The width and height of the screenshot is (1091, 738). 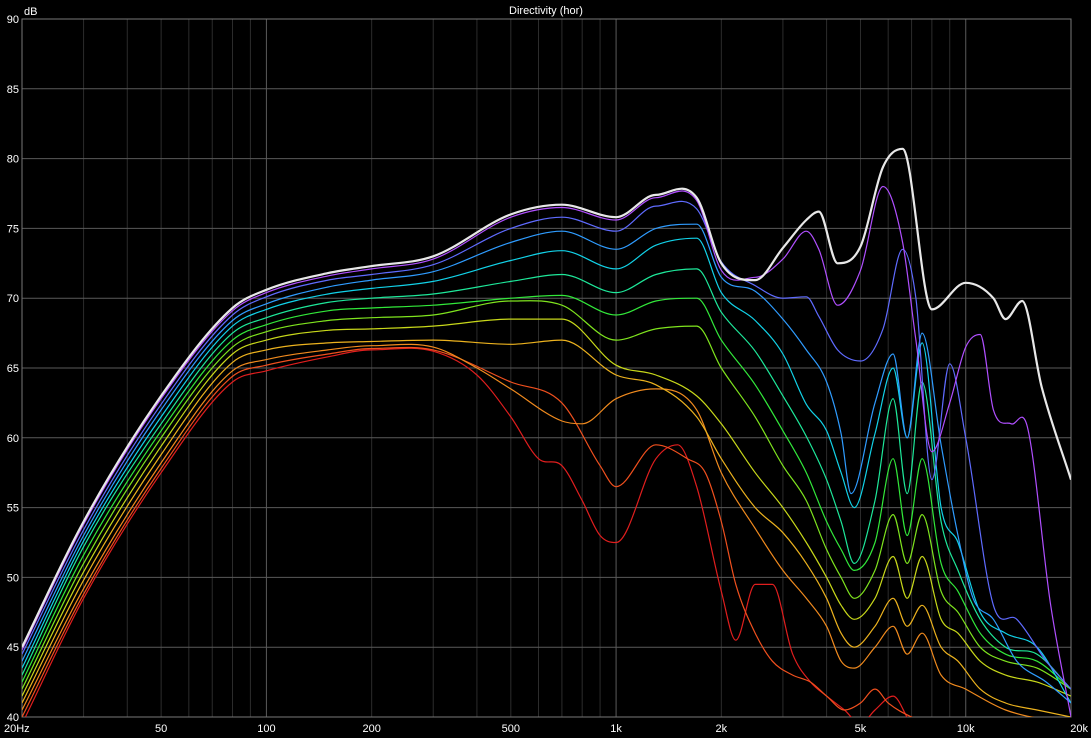 I want to click on y-tick-label: 70, so click(x=13, y=299).